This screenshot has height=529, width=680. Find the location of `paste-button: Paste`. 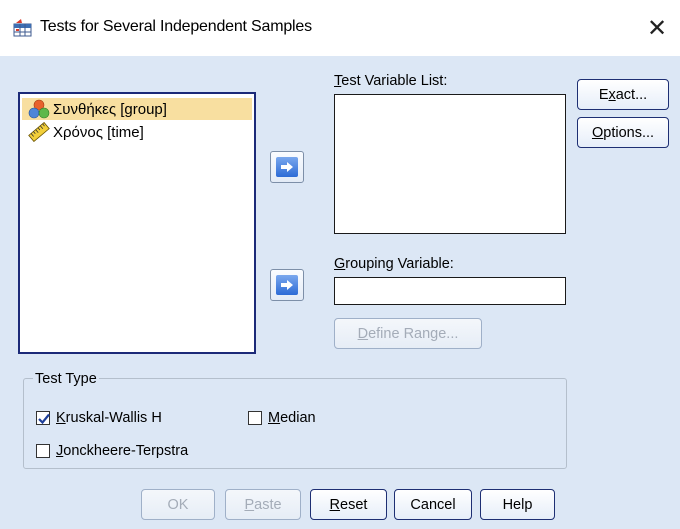

paste-button: Paste is located at coordinates (263, 504).